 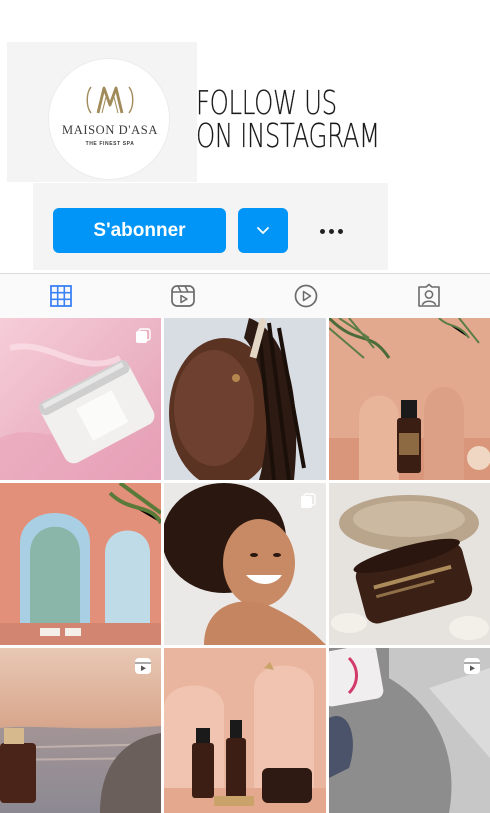 What do you see at coordinates (266, 102) in the screenshot?
I see `headline-line-1: FOLLOW US` at bounding box center [266, 102].